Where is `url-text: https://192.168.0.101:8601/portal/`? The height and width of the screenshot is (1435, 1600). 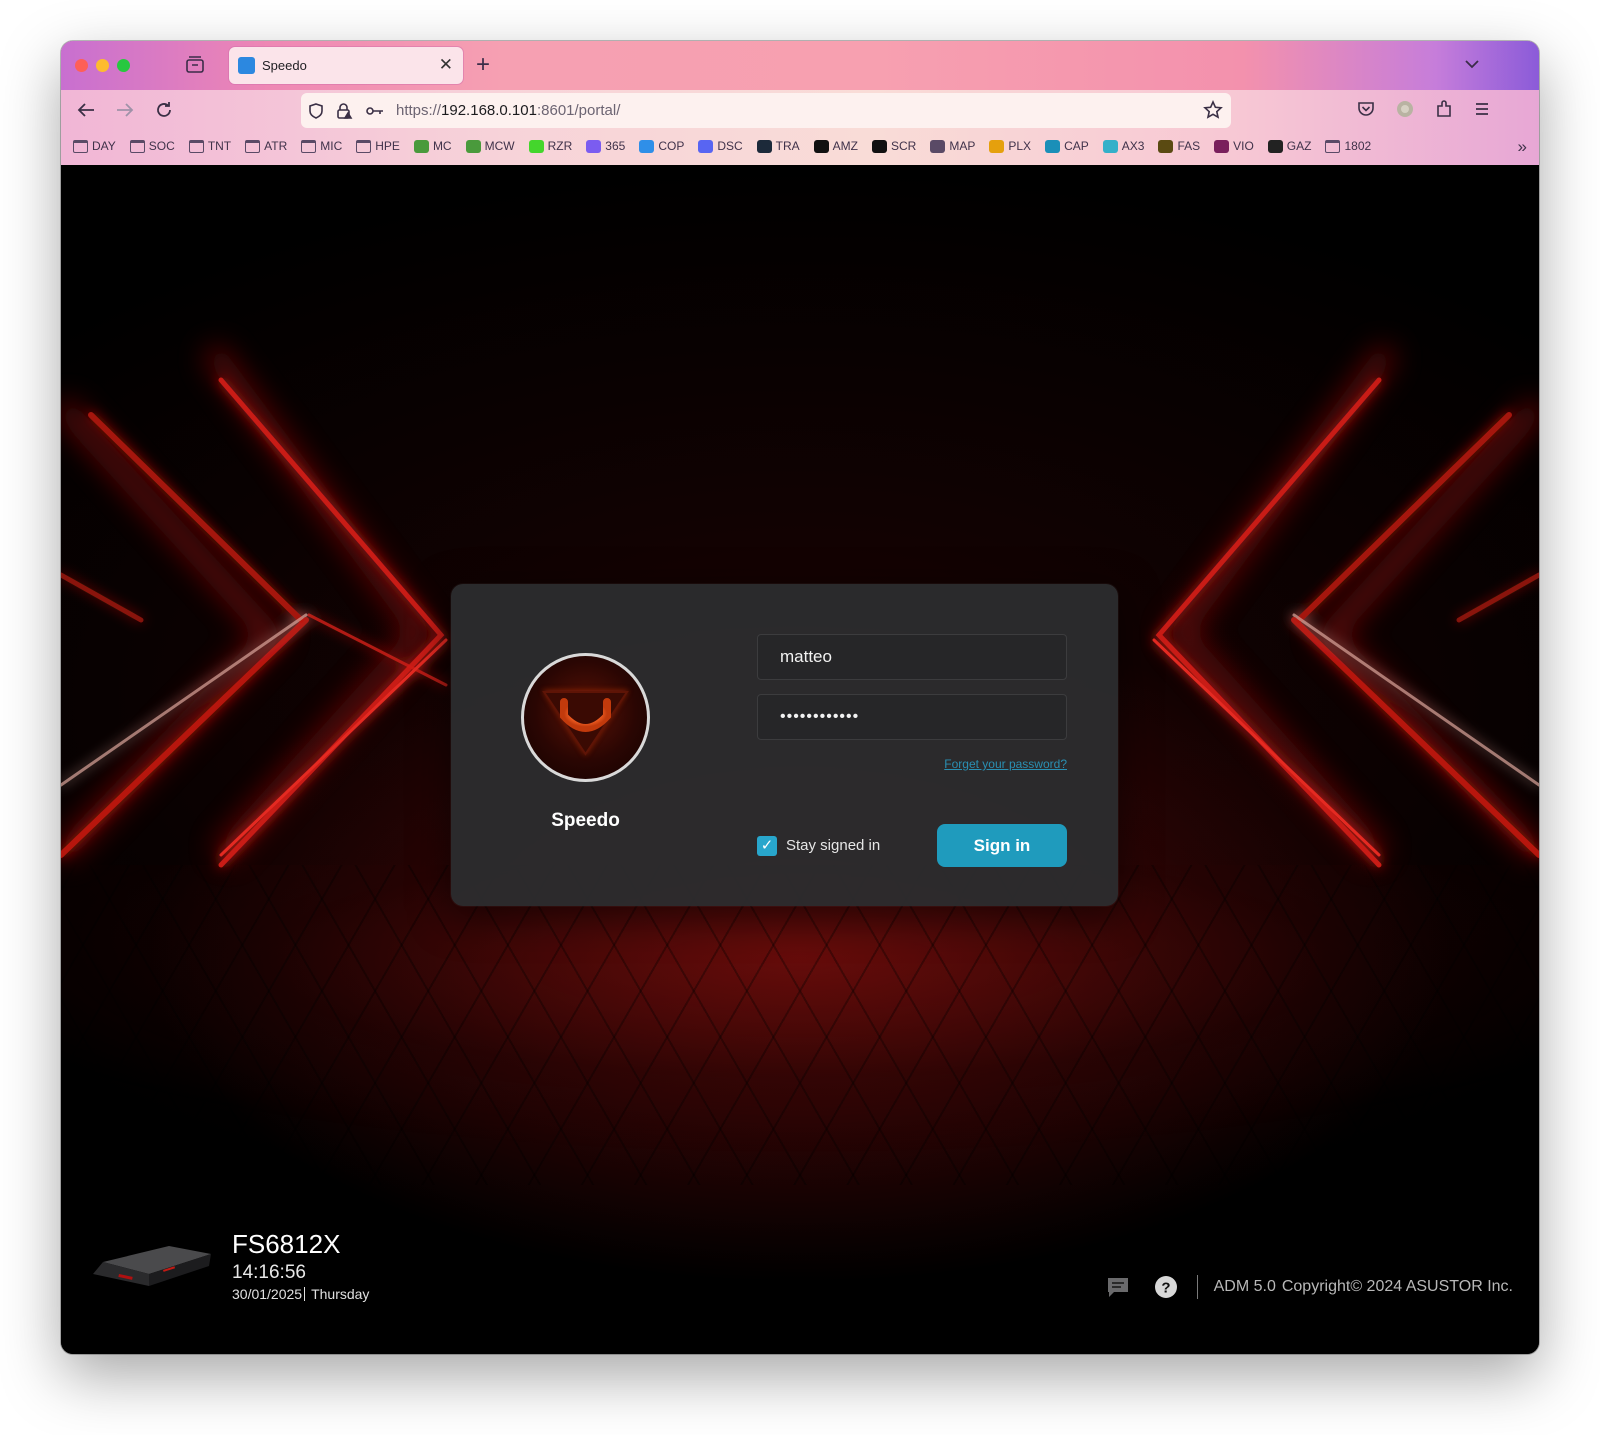
url-text: https://192.168.0.101:8601/portal/ is located at coordinates (508, 110).